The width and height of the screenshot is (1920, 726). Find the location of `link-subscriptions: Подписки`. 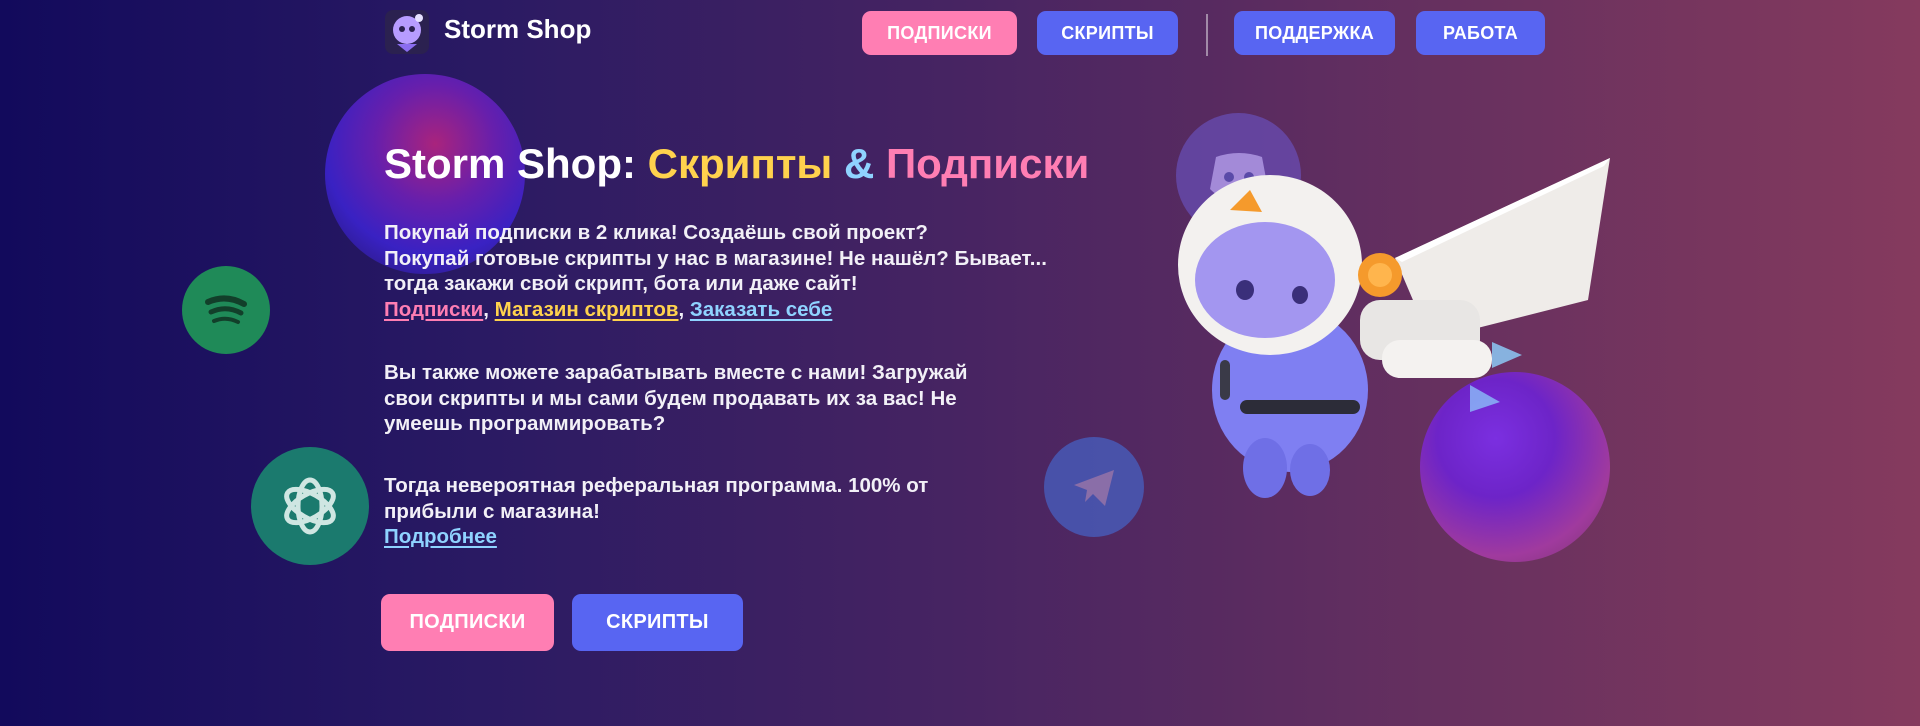

link-subscriptions: Подписки is located at coordinates (433, 309).